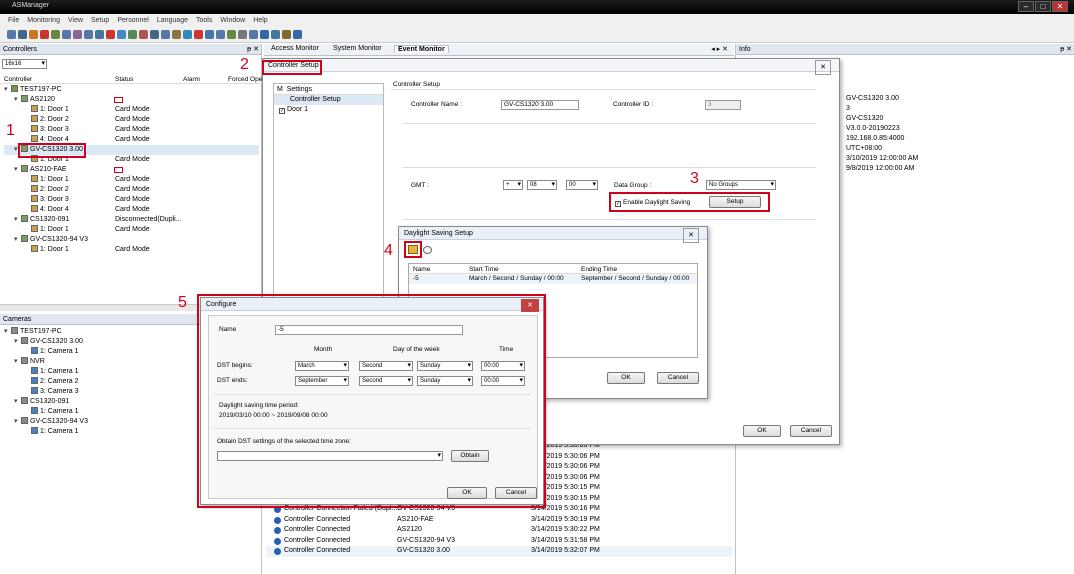 The image size is (1074, 574). I want to click on close-window-button: ✕, so click(1060, 6).